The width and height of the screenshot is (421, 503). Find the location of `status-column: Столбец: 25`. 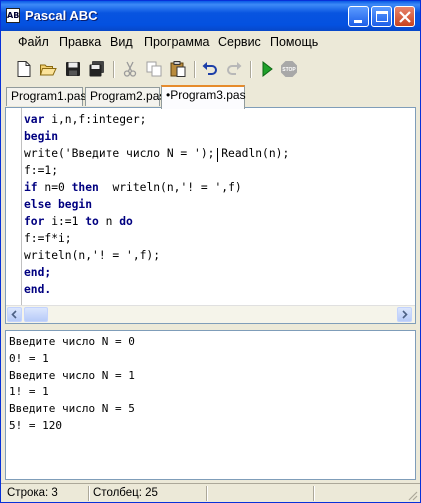

status-column: Столбец: 25 is located at coordinates (125, 493).